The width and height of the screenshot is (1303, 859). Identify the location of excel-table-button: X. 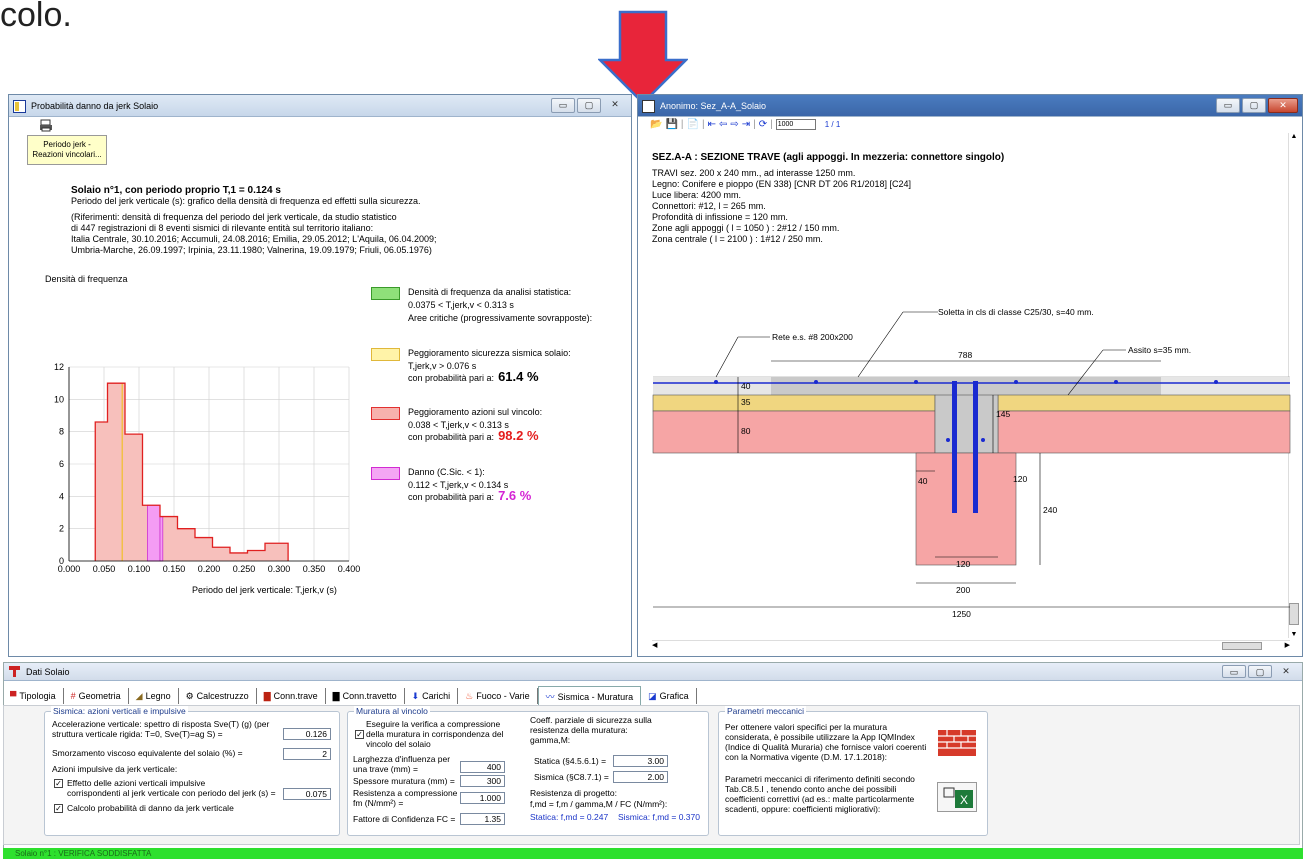
(957, 797).